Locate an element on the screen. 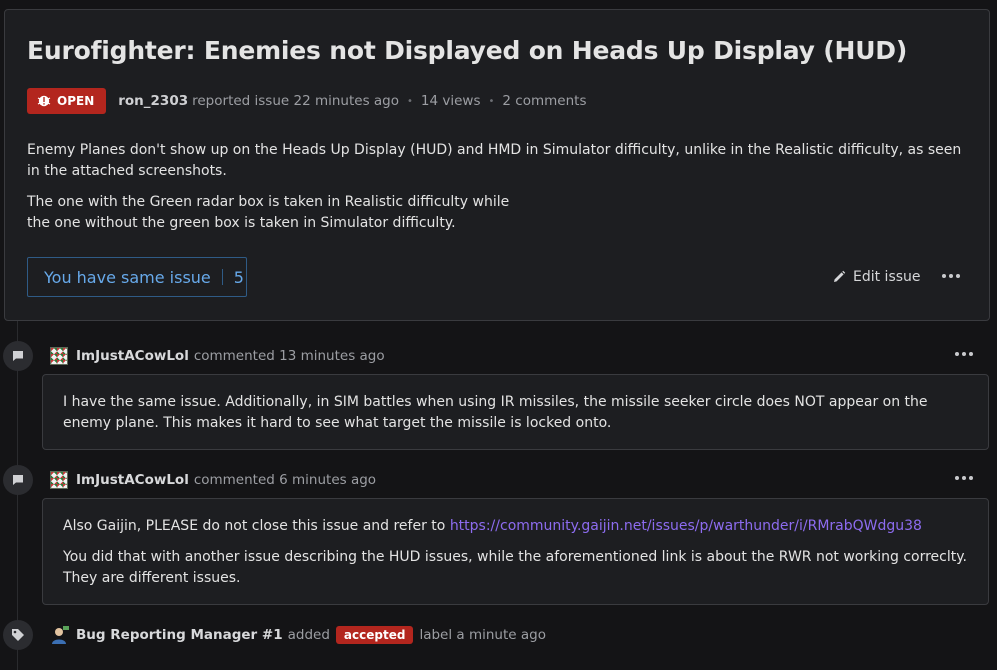  same-issue-button: You have same issue 5 is located at coordinates (137, 277).